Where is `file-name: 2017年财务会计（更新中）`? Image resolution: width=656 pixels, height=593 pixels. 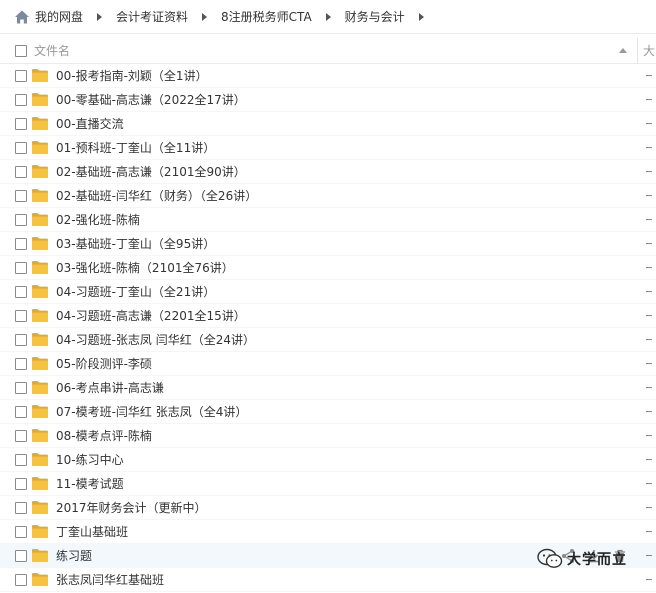
file-name: 2017年财务会计（更新中） is located at coordinates (131, 507).